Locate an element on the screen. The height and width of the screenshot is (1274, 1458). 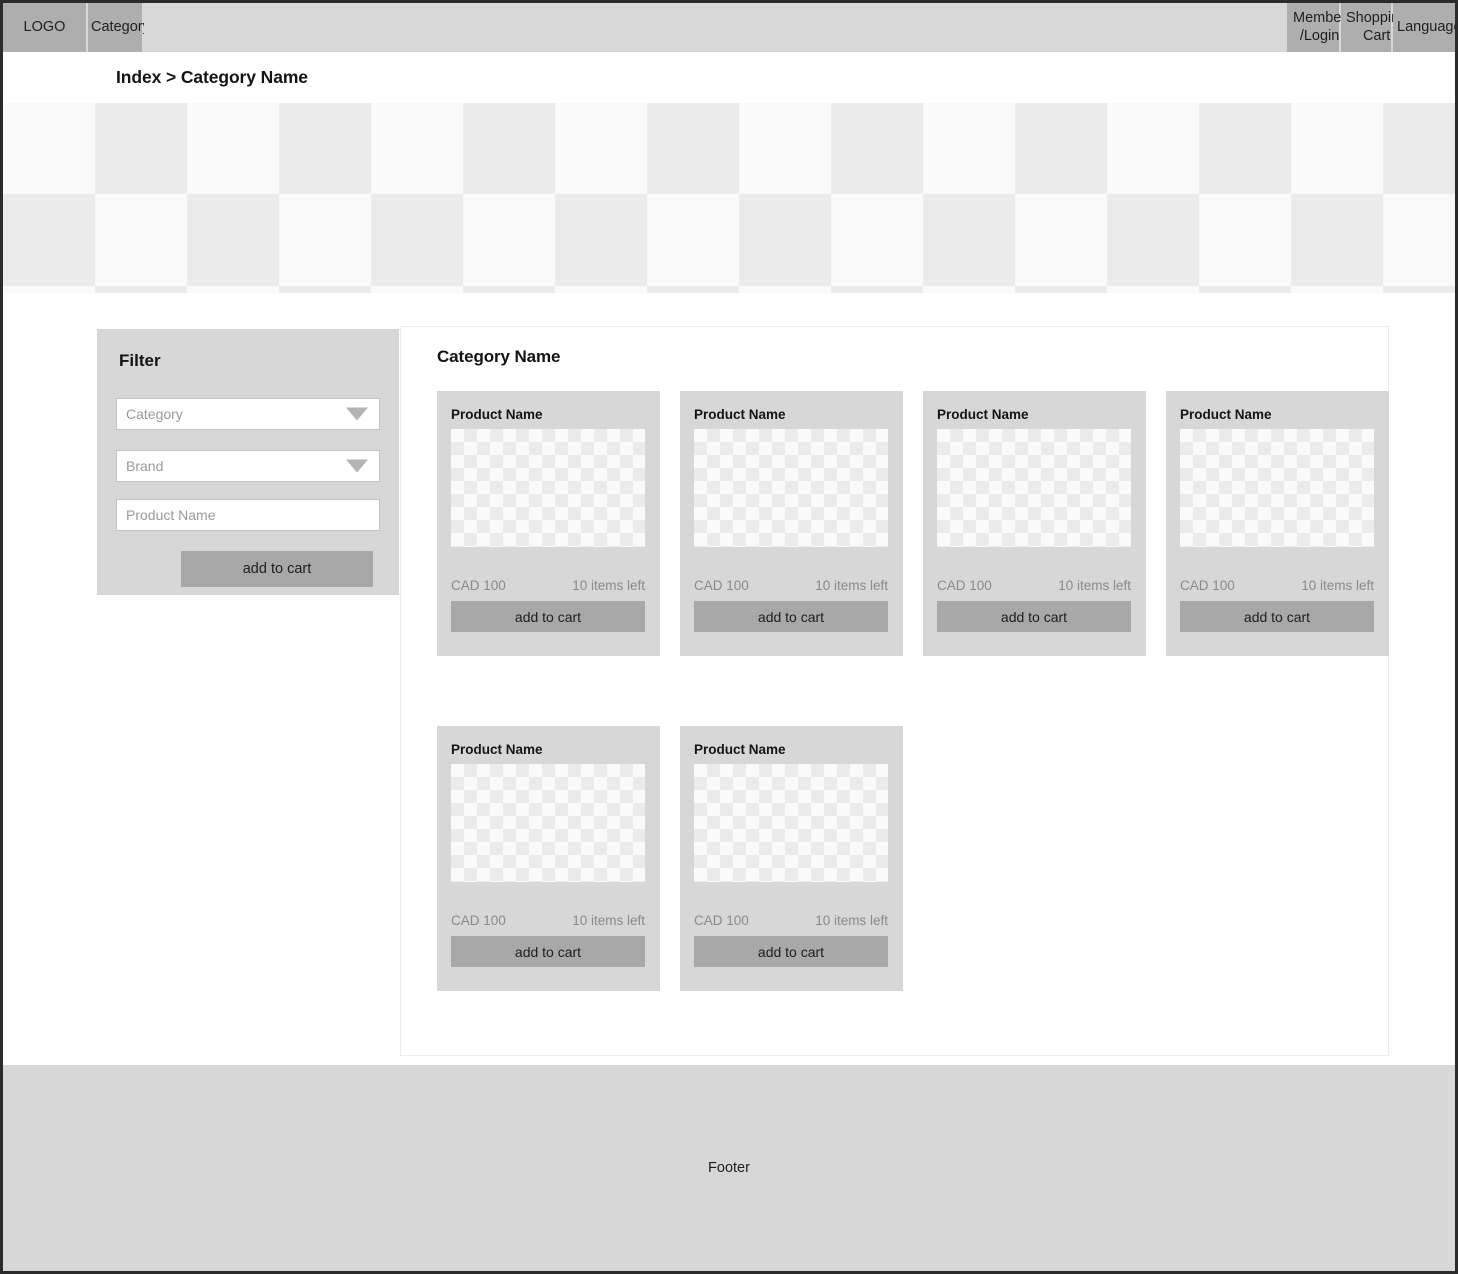
logo-button: LOGO is located at coordinates (45, 27).